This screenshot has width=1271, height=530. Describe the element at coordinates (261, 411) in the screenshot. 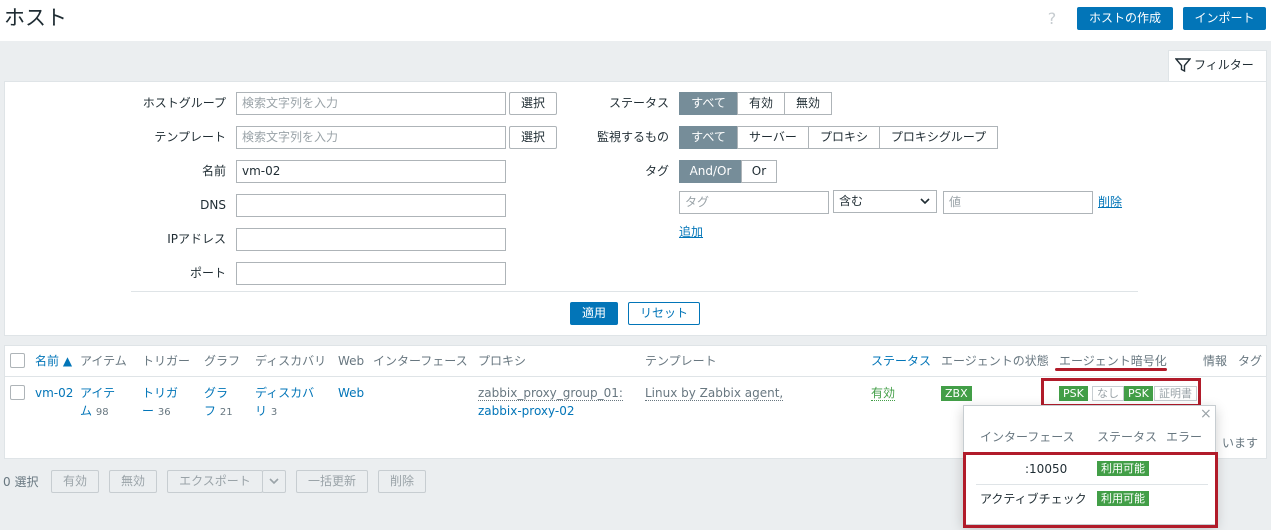

I see `discovery-label2: リ` at that location.